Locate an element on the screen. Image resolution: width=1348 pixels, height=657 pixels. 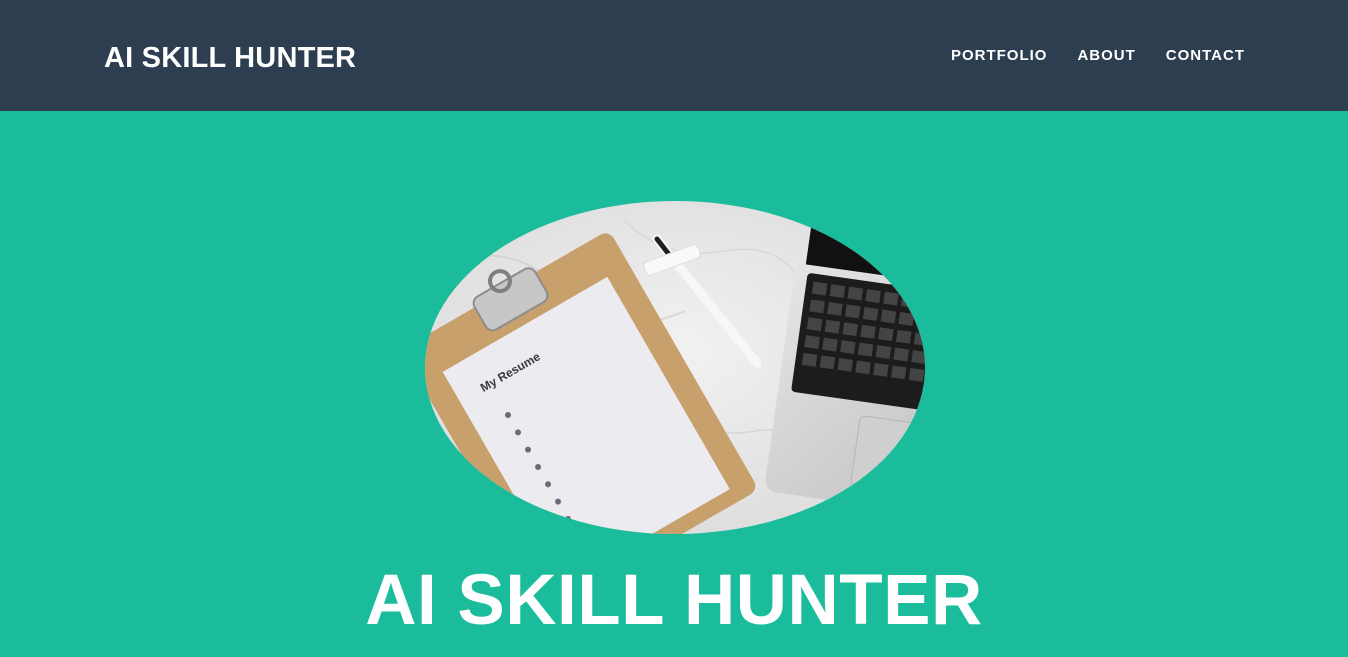
brand-link: AI SKILL HUNTER is located at coordinates (230, 58).